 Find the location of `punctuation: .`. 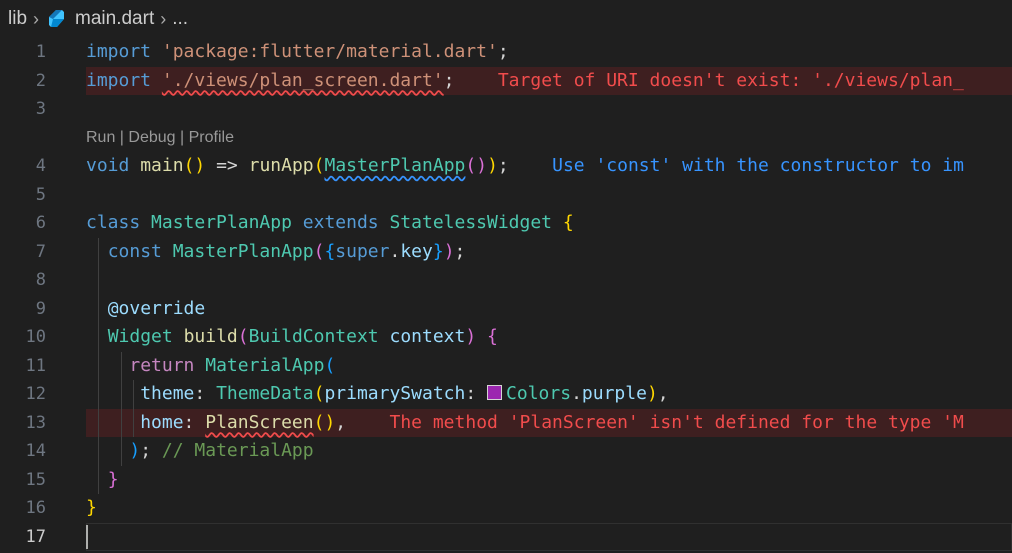

punctuation: . is located at coordinates (395, 251).